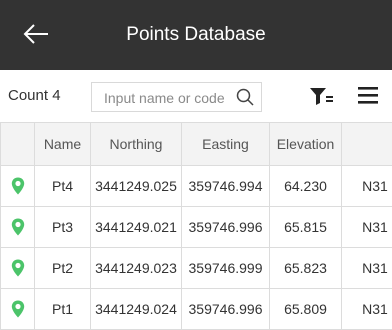 The image size is (392, 330). I want to click on cell-northing: 3441249.023, so click(136, 268).